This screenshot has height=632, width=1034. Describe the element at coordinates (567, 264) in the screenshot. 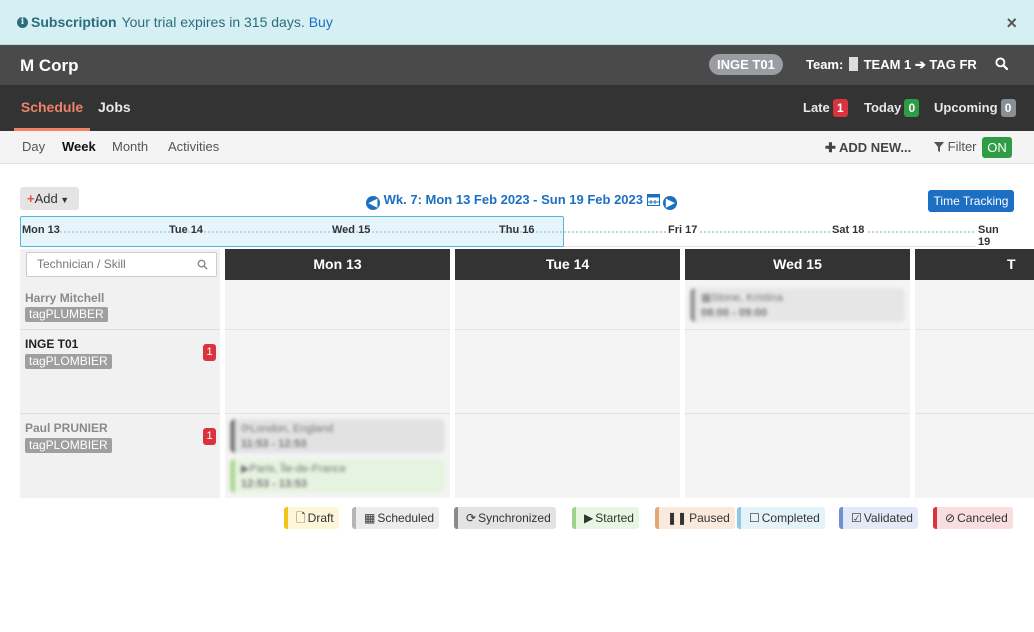

I see `day-header: Tue 14` at that location.